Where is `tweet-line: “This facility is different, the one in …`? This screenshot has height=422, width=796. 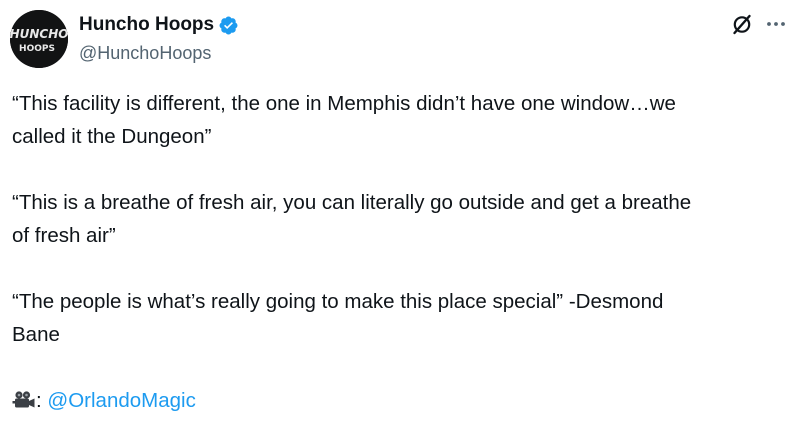
tweet-line: “This facility is different, the one in … is located at coordinates (344, 103).